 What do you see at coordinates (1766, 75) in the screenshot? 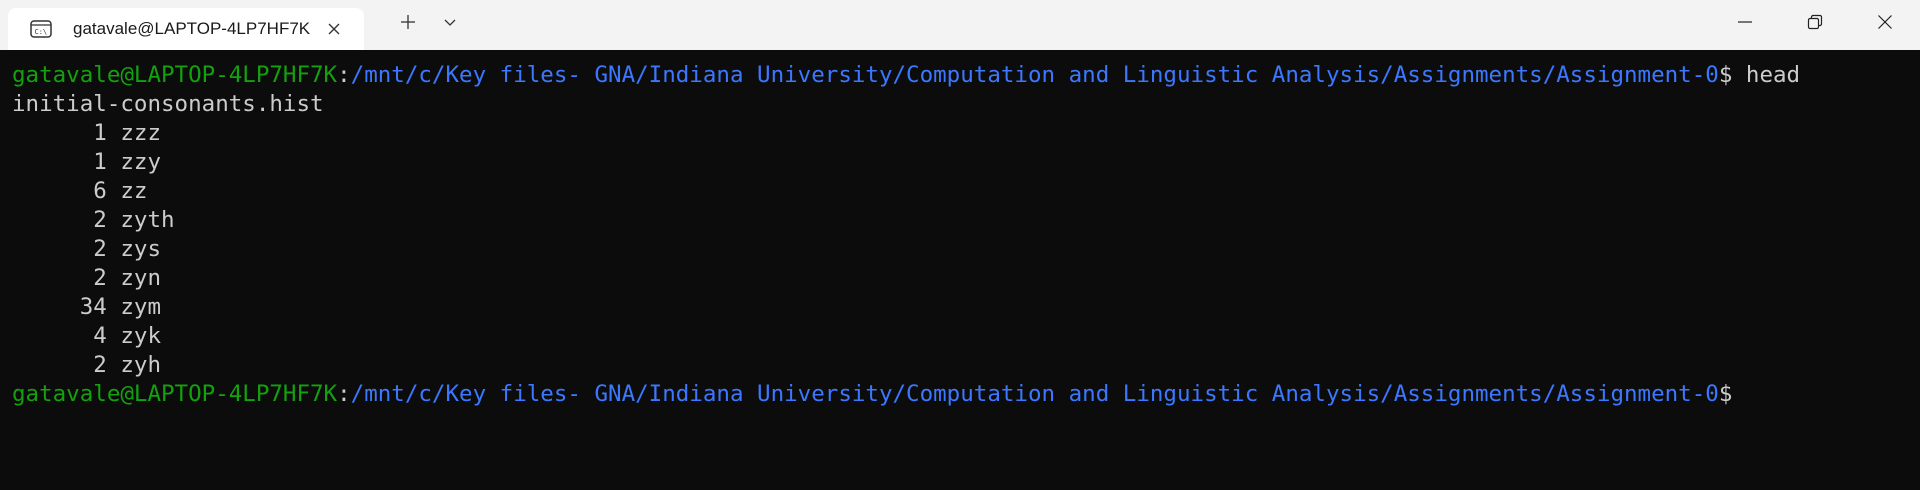
I see `command-text: head` at bounding box center [1766, 75].